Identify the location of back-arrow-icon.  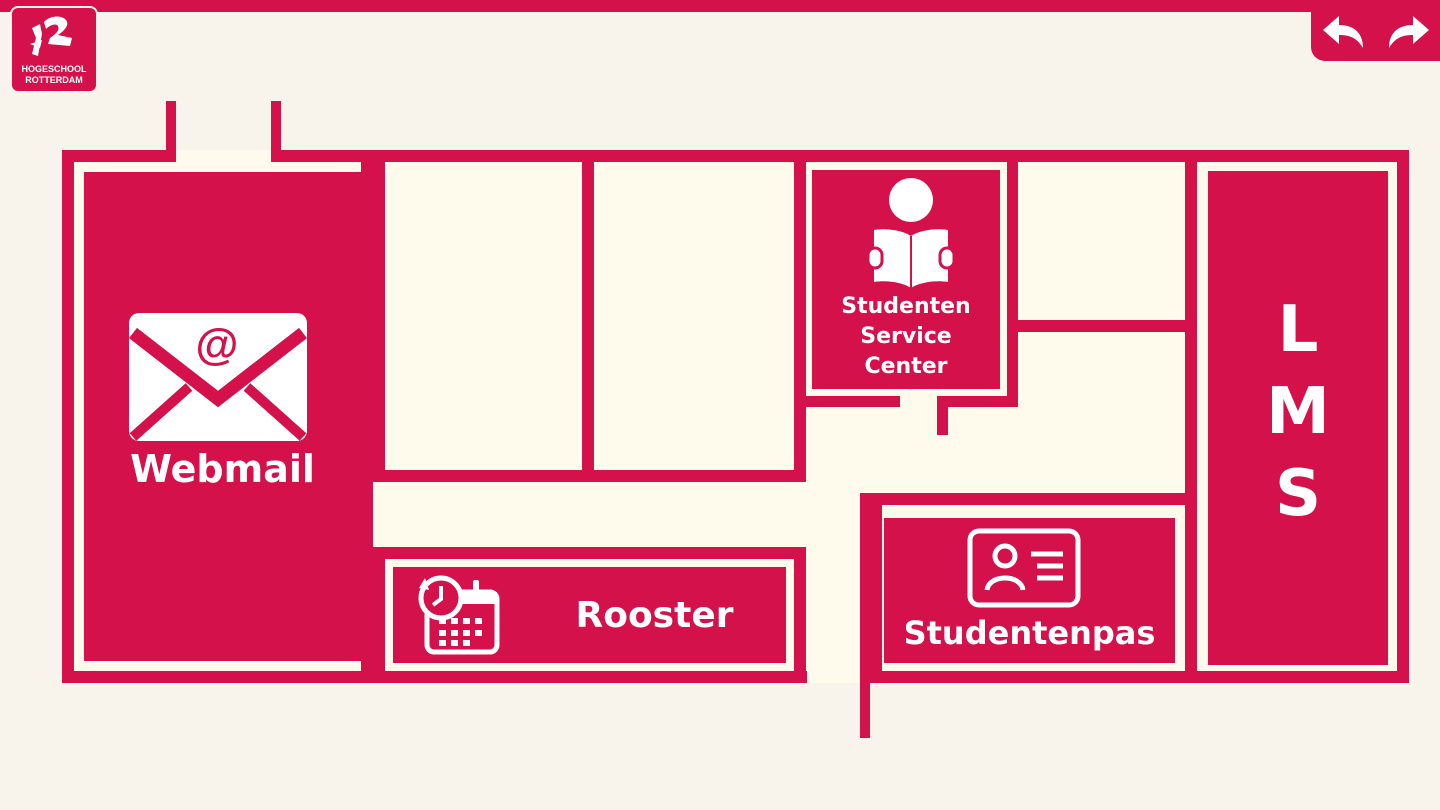
(1343, 32).